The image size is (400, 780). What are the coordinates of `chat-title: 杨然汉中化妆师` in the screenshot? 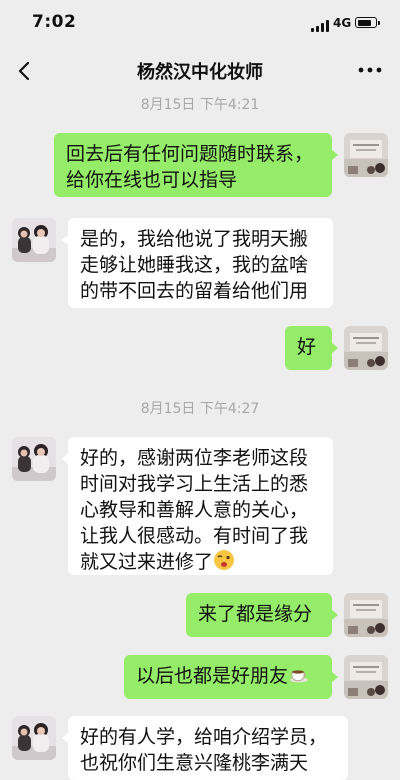 It's located at (200, 72).